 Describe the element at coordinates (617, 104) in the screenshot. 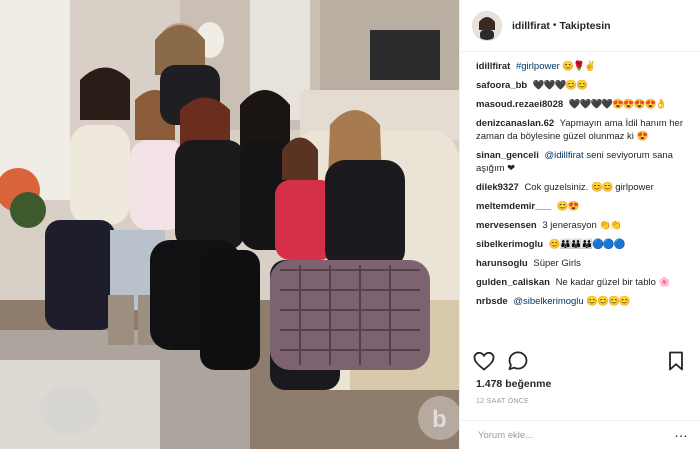

I see `comment-emoji: 🖤🖤🖤🖤😍😍😍😍👌` at that location.